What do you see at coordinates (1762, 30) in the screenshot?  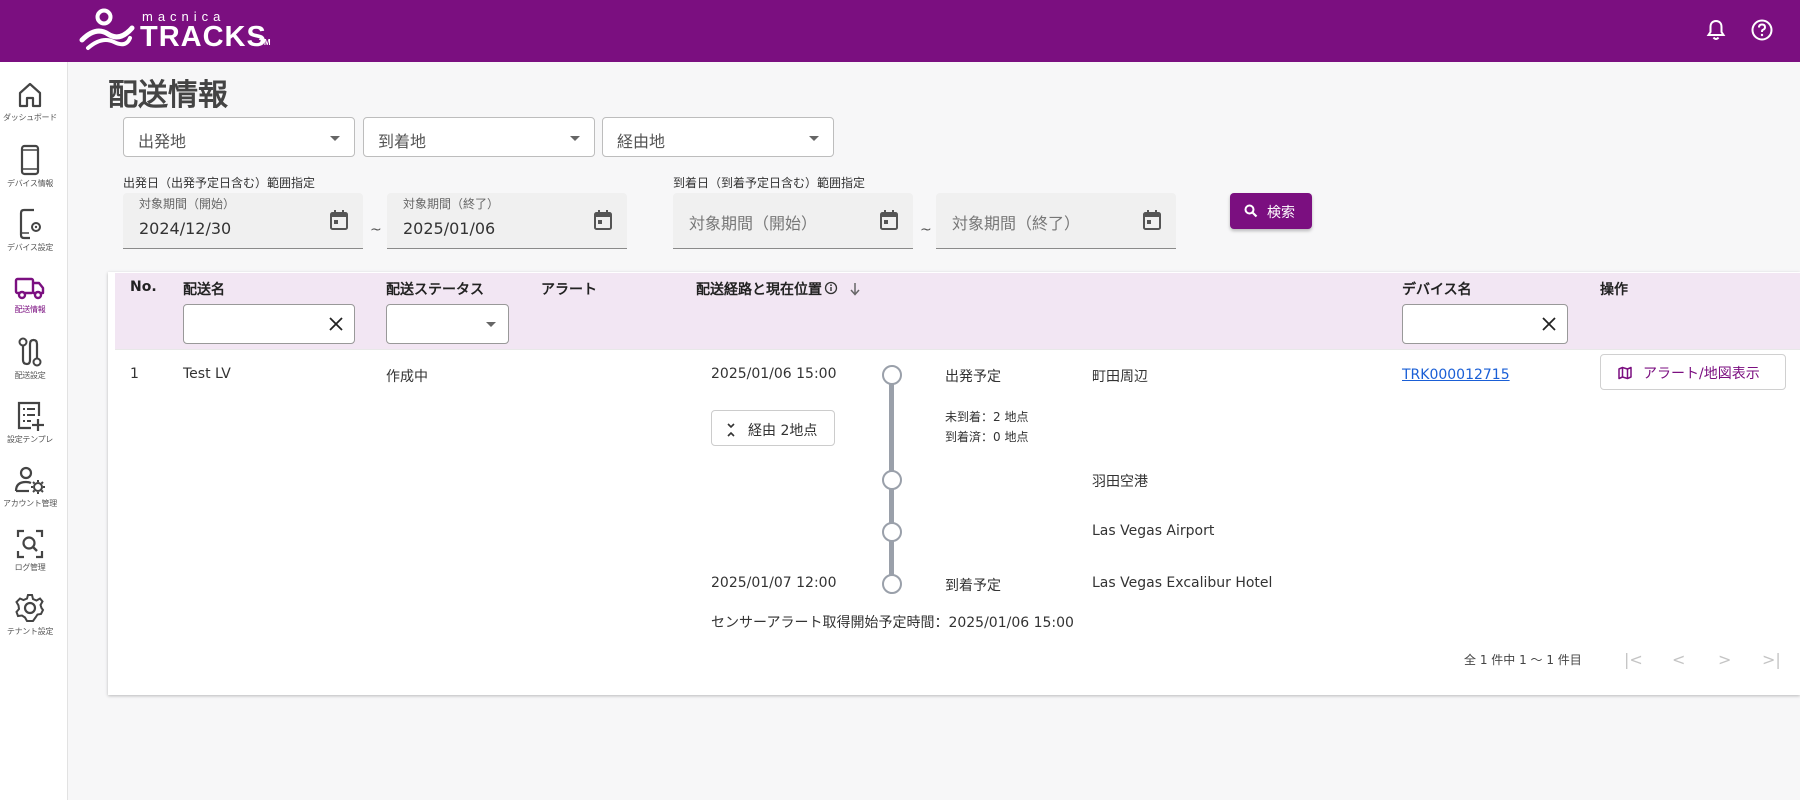 I see `help-circle-icon` at bounding box center [1762, 30].